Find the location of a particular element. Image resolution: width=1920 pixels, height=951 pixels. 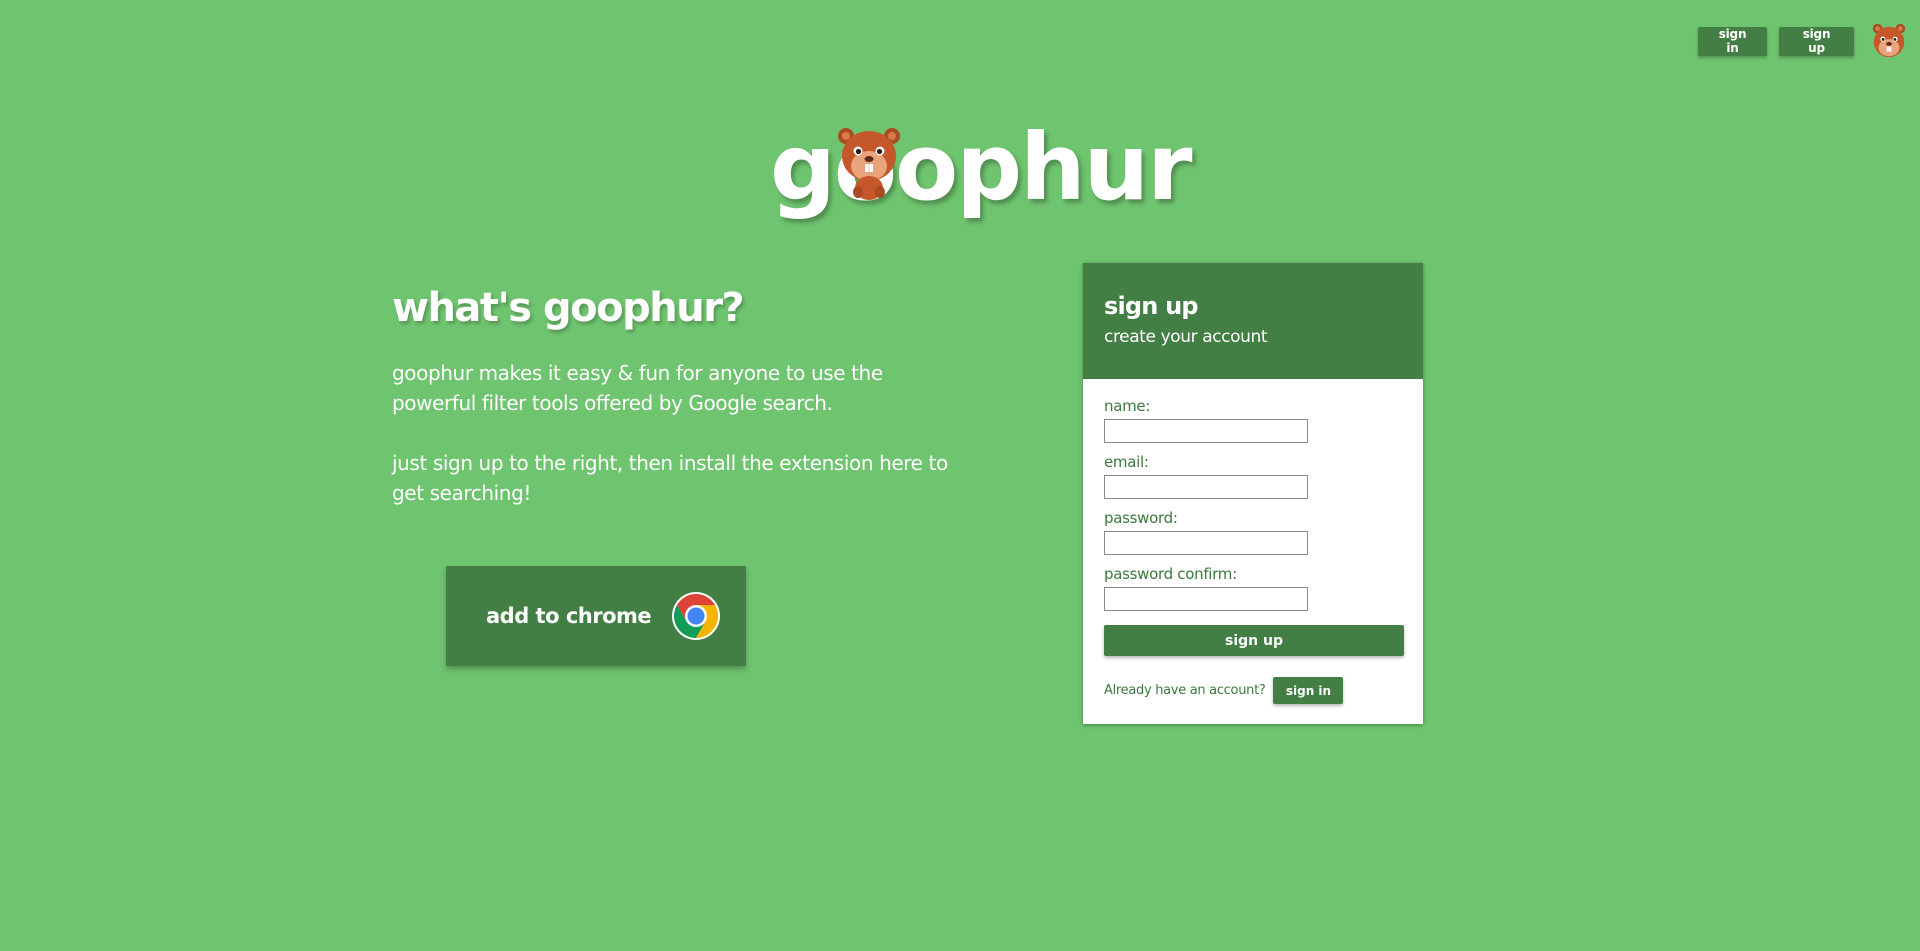

name-label: name: is located at coordinates (1127, 406).